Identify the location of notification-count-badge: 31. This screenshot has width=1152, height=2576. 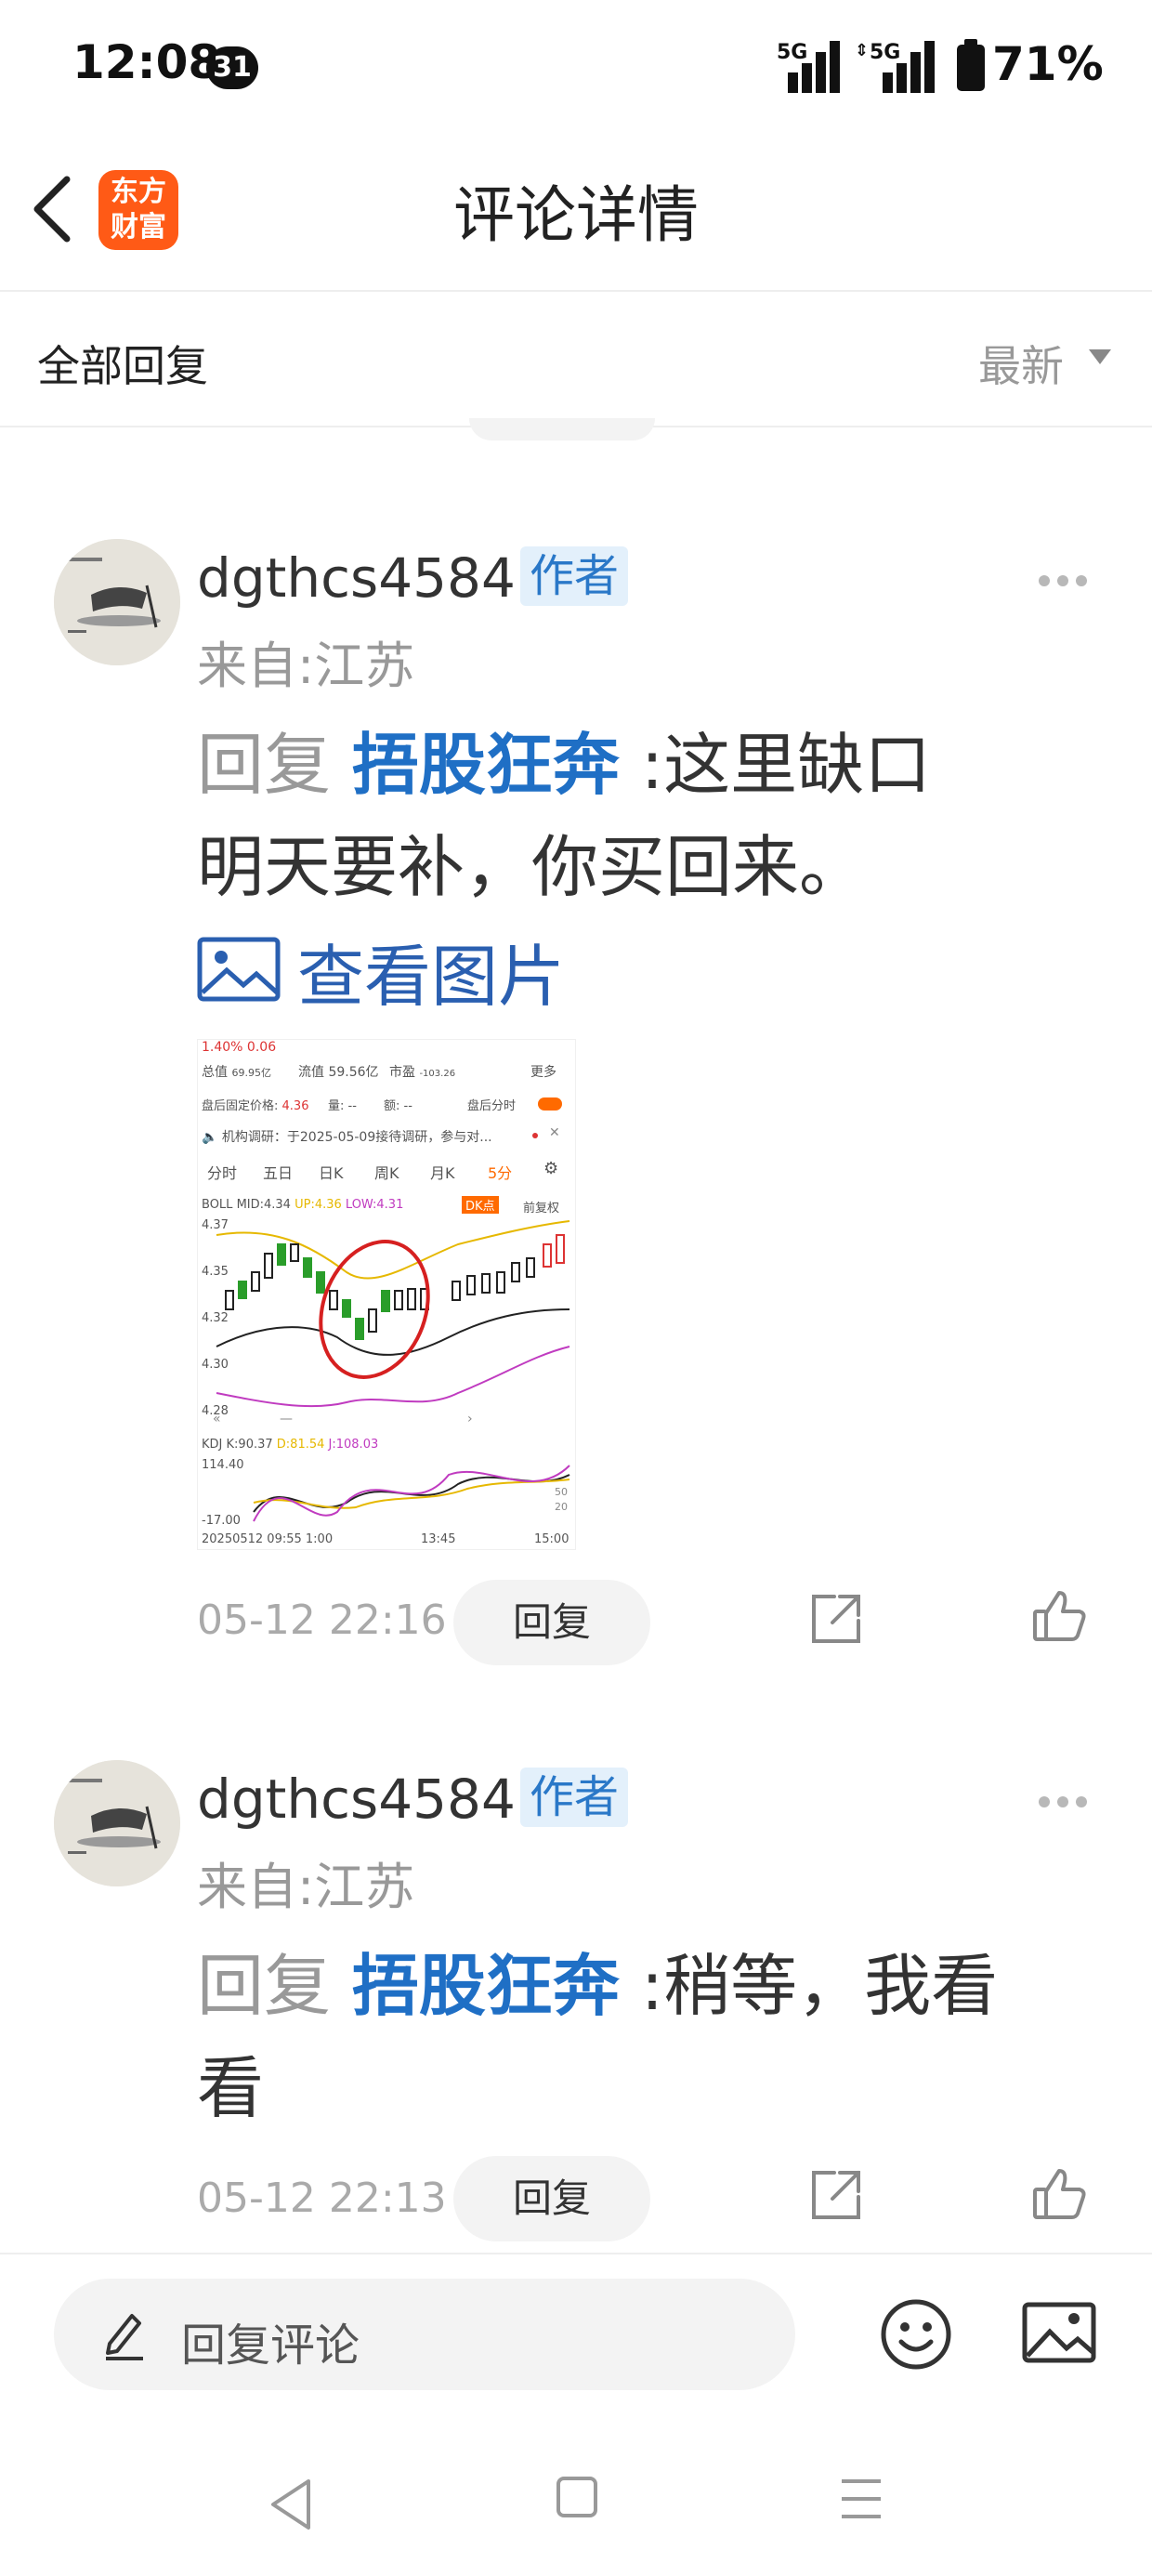
(232, 67).